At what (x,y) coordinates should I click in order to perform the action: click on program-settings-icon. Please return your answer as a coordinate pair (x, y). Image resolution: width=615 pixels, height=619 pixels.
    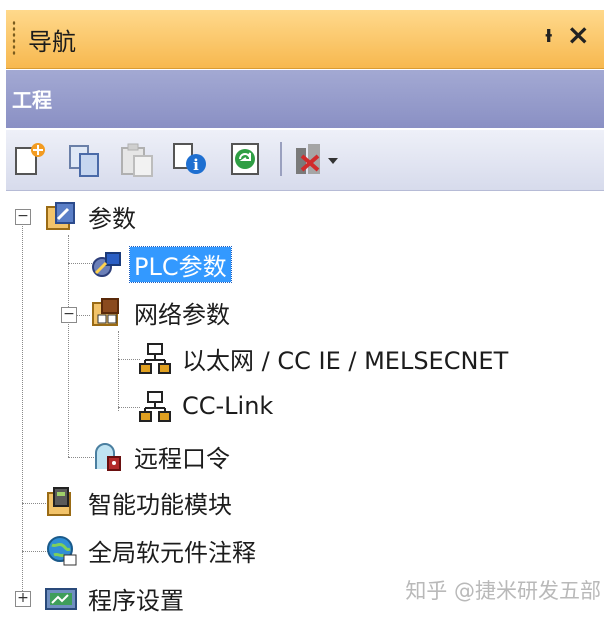
    Looking at the image, I should click on (61, 599).